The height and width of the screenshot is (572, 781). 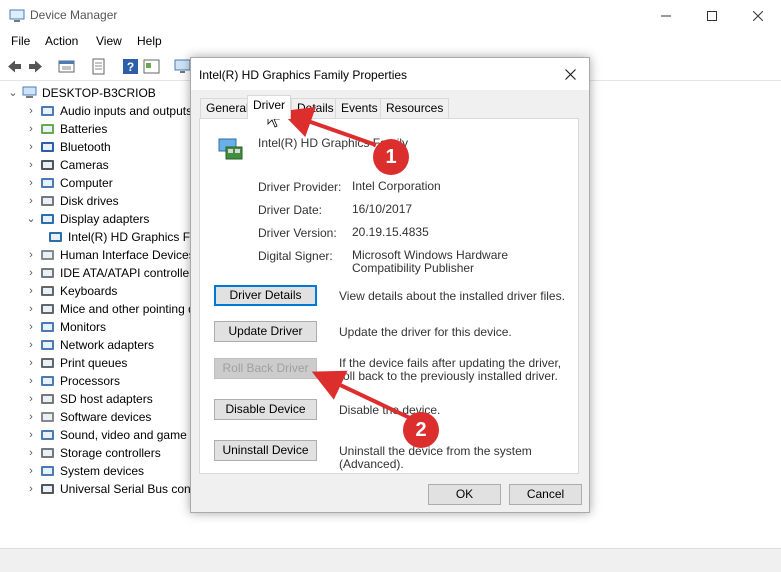 What do you see at coordinates (102, 471) in the screenshot?
I see `tree-item-label: System devices` at bounding box center [102, 471].